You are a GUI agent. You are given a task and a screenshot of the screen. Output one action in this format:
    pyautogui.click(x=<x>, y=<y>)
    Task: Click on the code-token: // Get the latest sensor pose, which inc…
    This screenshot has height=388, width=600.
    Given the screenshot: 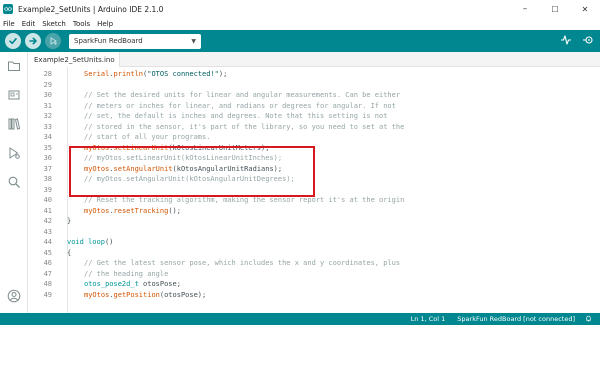 What is the action you would take?
    pyautogui.click(x=242, y=263)
    